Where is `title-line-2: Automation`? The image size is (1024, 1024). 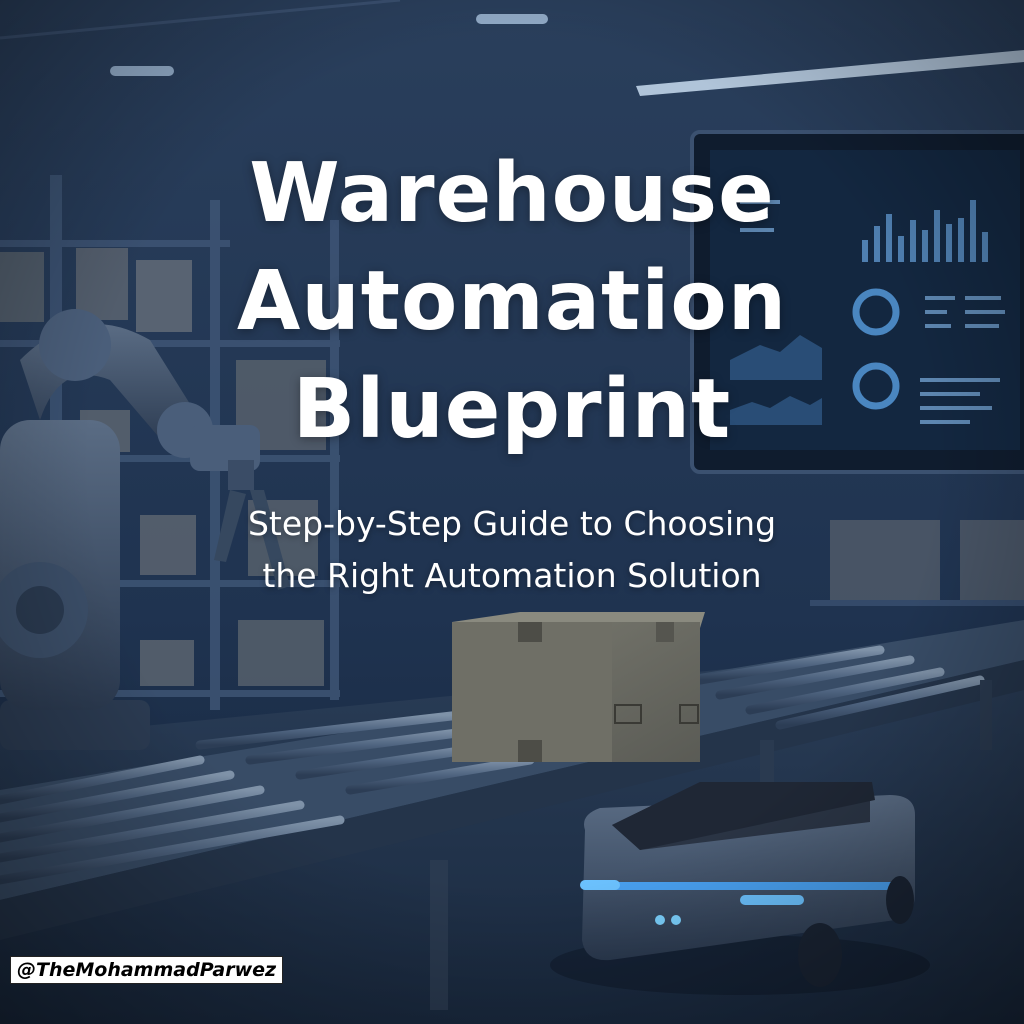
title-line-2: Automation is located at coordinates (512, 301).